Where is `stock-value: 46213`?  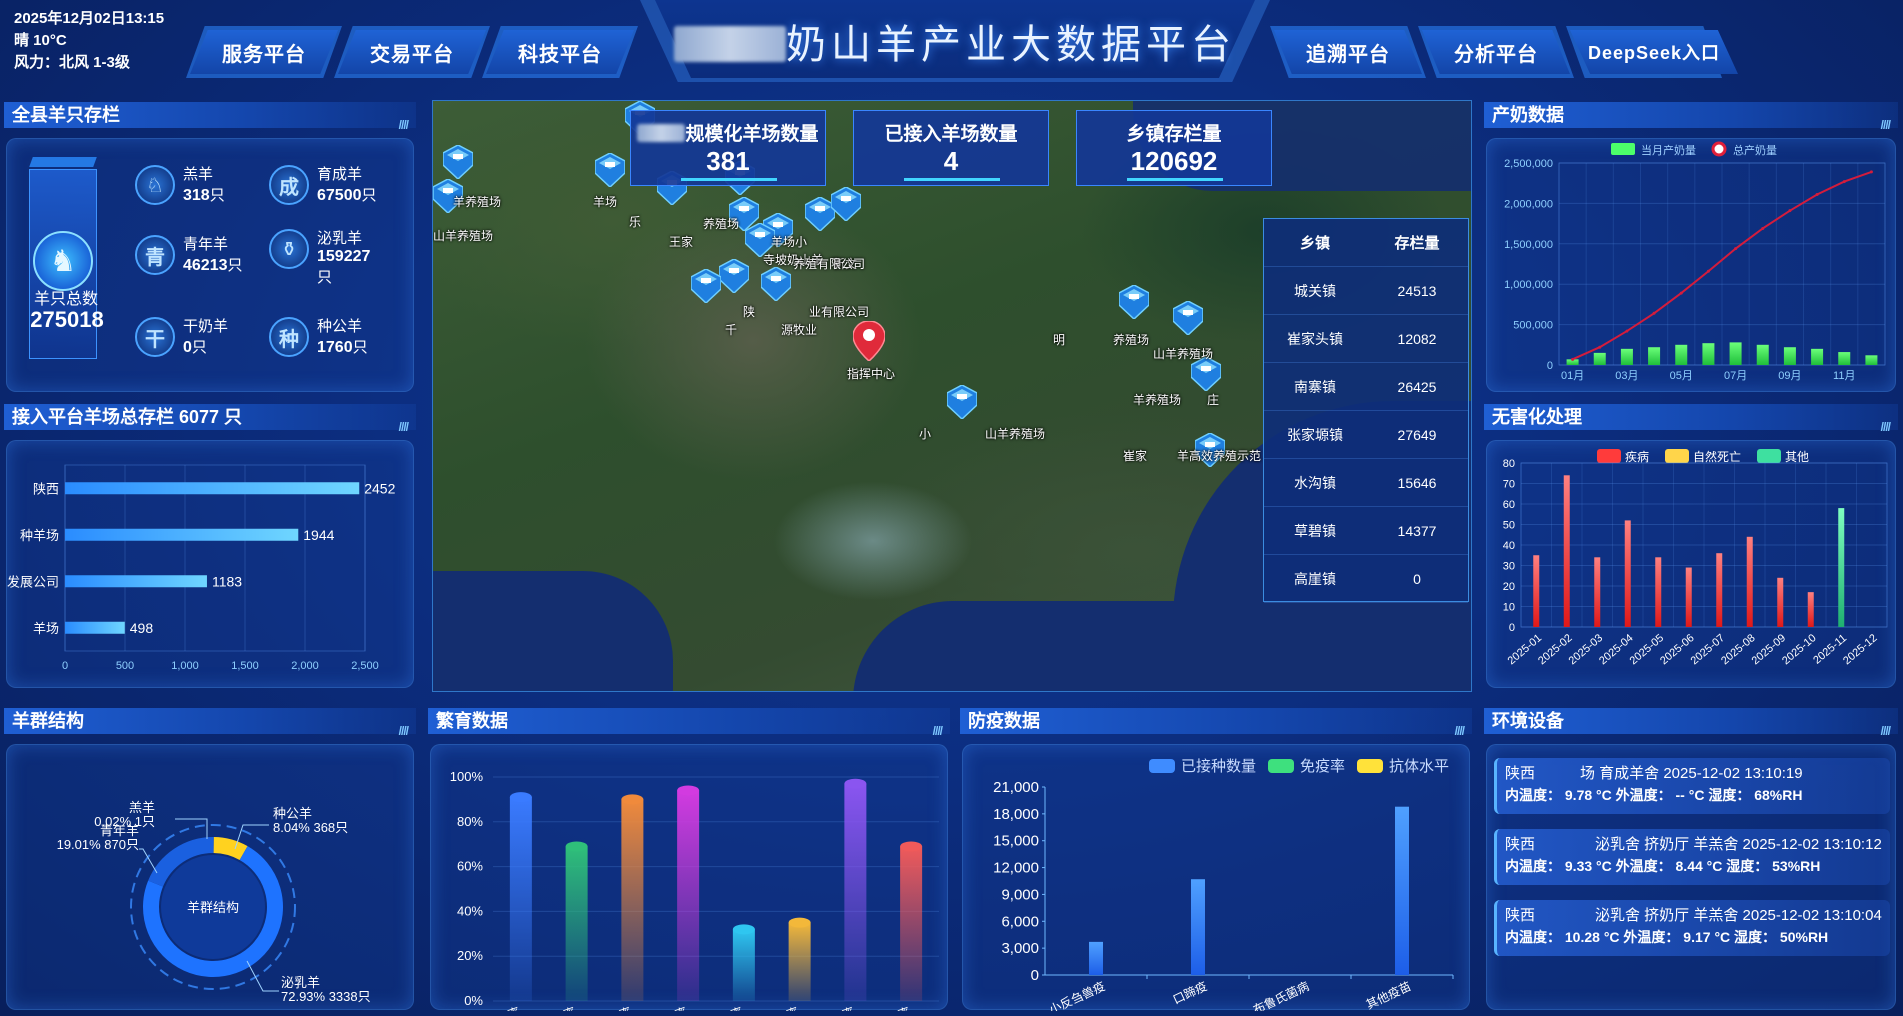
stock-value: 46213 is located at coordinates (205, 265).